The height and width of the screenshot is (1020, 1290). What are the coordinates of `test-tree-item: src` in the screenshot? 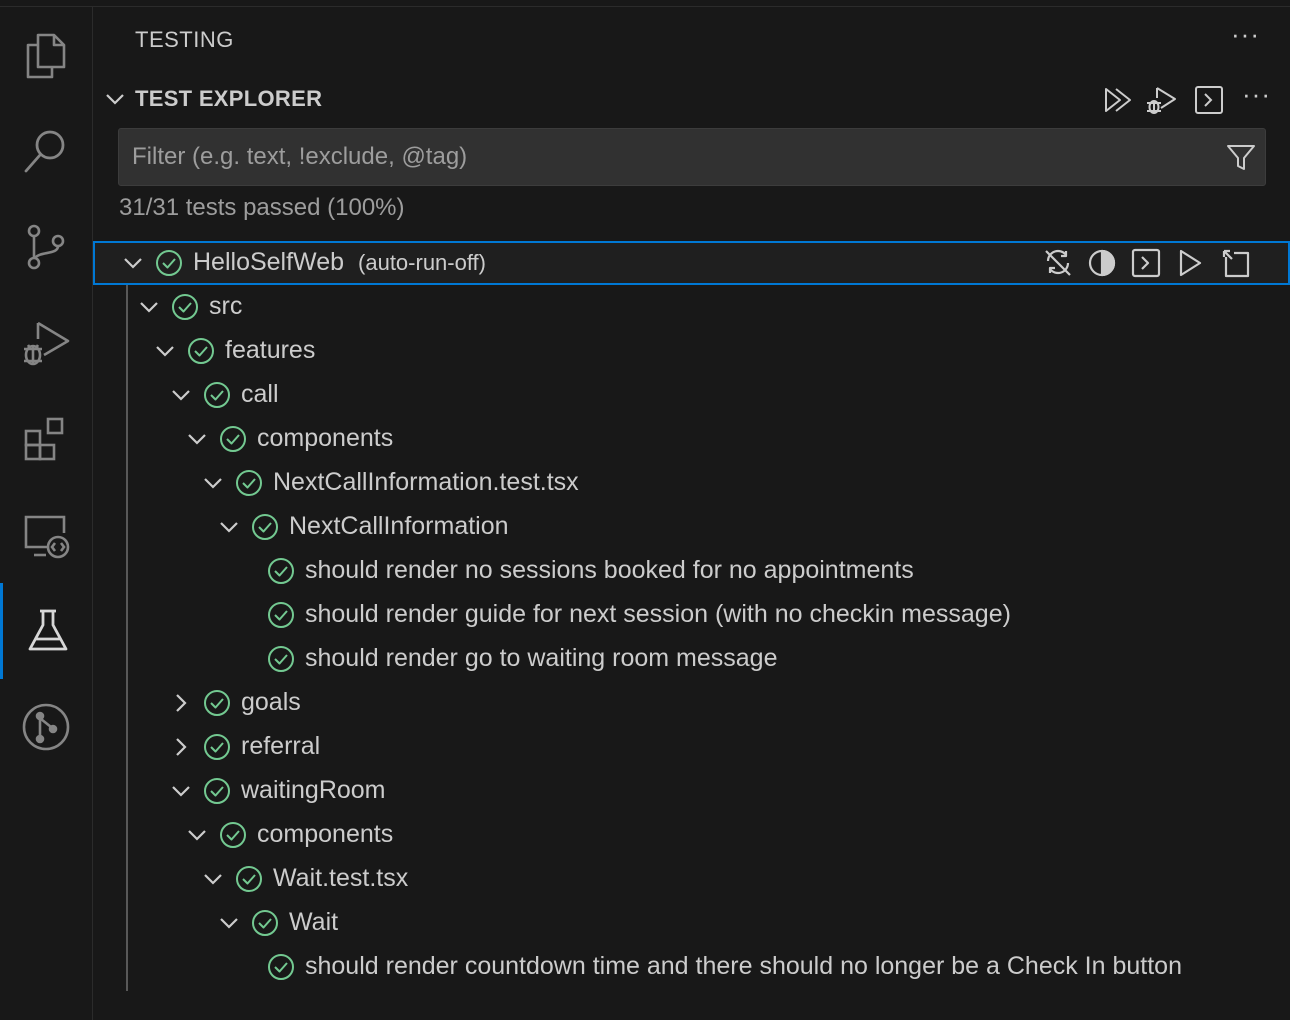 It's located at (691, 307).